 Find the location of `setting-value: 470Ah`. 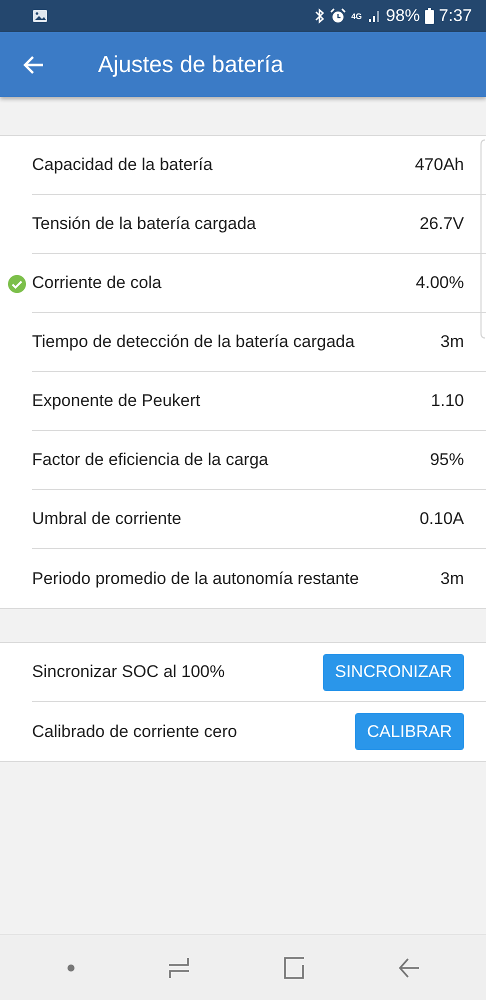

setting-value: 470Ah is located at coordinates (439, 165).